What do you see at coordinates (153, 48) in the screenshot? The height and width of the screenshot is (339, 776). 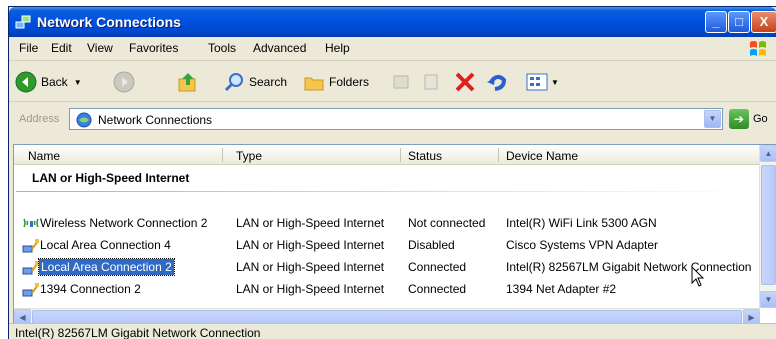 I see `menu-favorites: Favorites` at bounding box center [153, 48].